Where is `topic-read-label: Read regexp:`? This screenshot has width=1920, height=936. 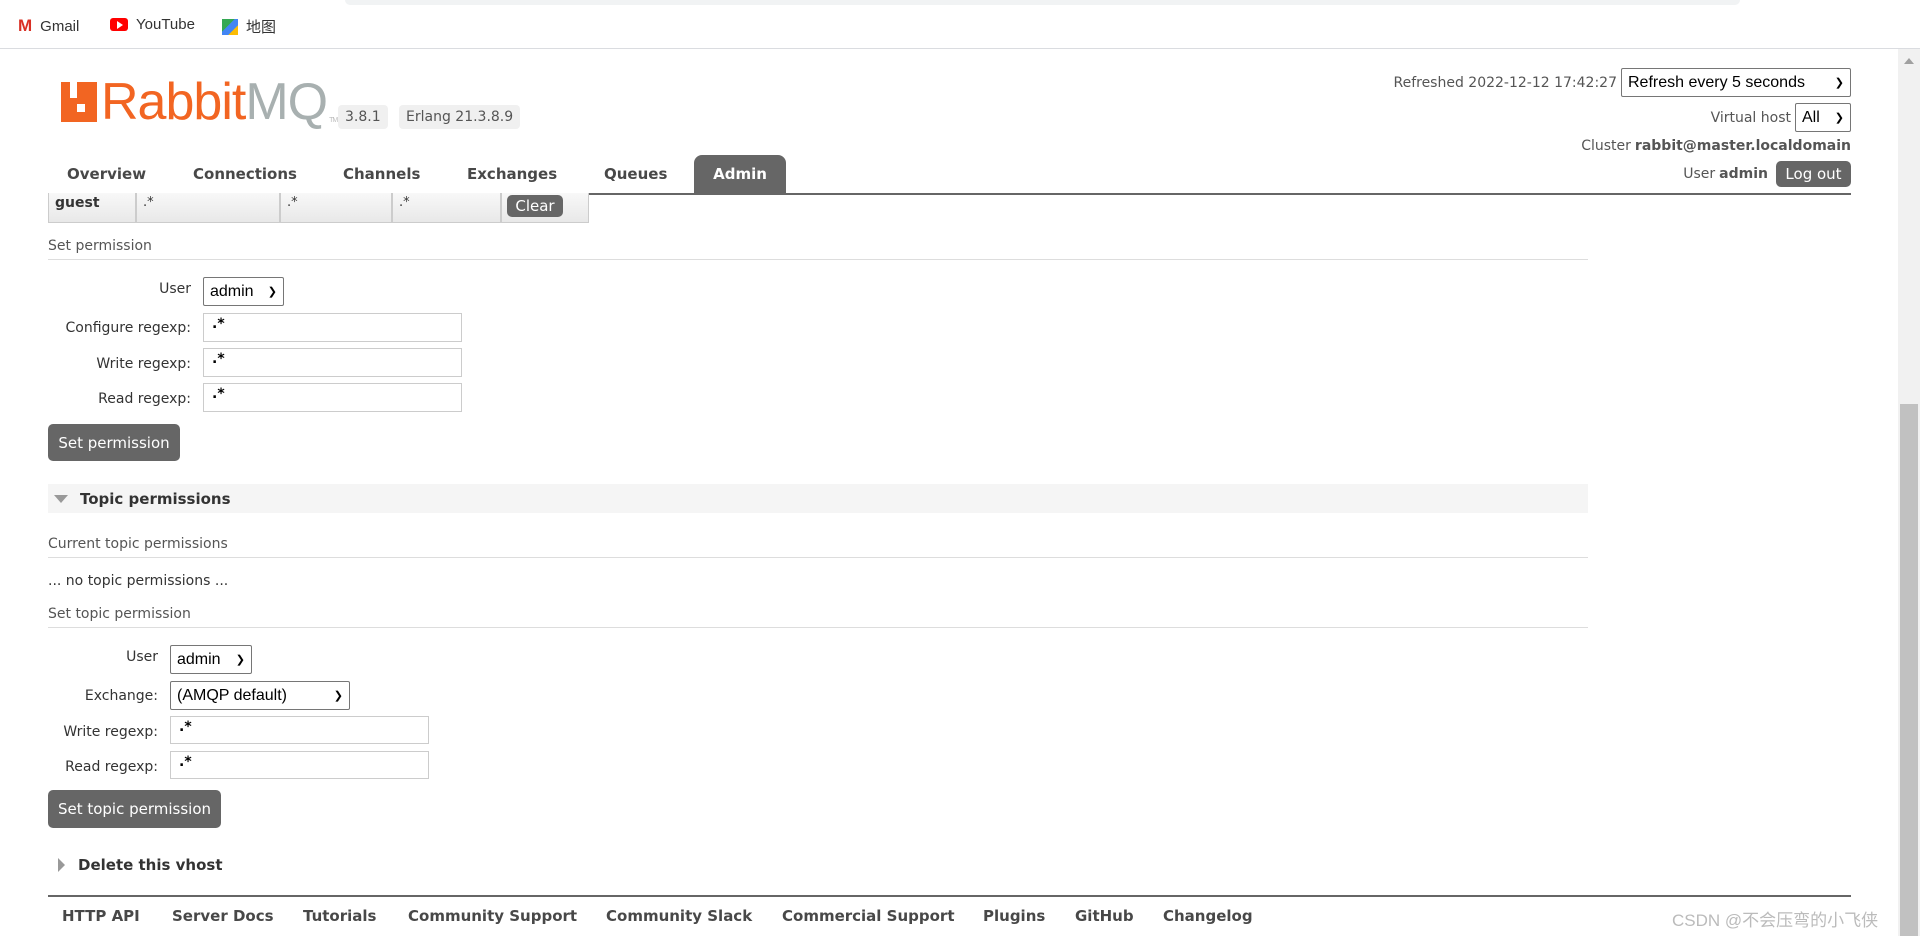 topic-read-label: Read regexp: is located at coordinates (111, 767).